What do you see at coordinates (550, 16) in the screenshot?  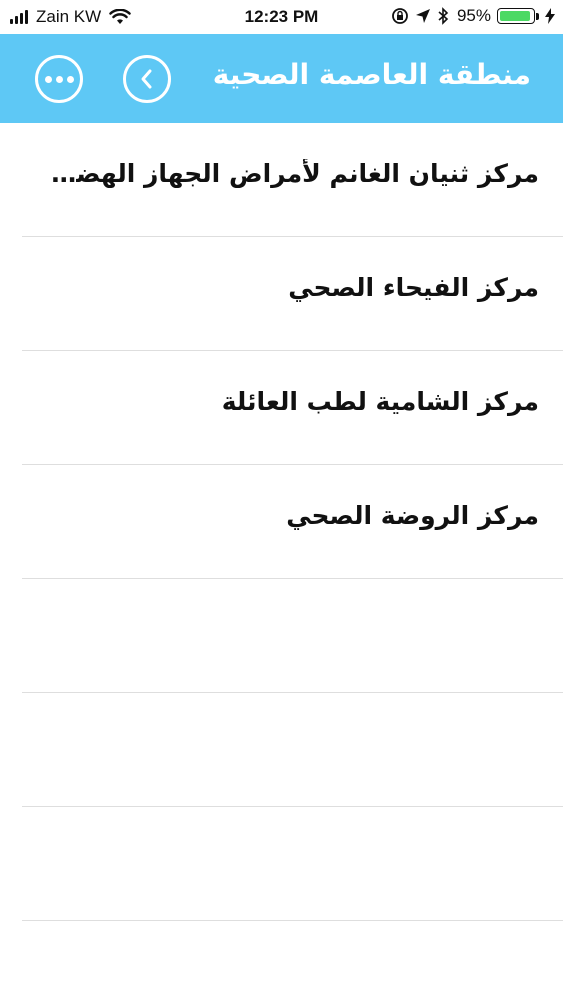 I see `charging-bolt-icon` at bounding box center [550, 16].